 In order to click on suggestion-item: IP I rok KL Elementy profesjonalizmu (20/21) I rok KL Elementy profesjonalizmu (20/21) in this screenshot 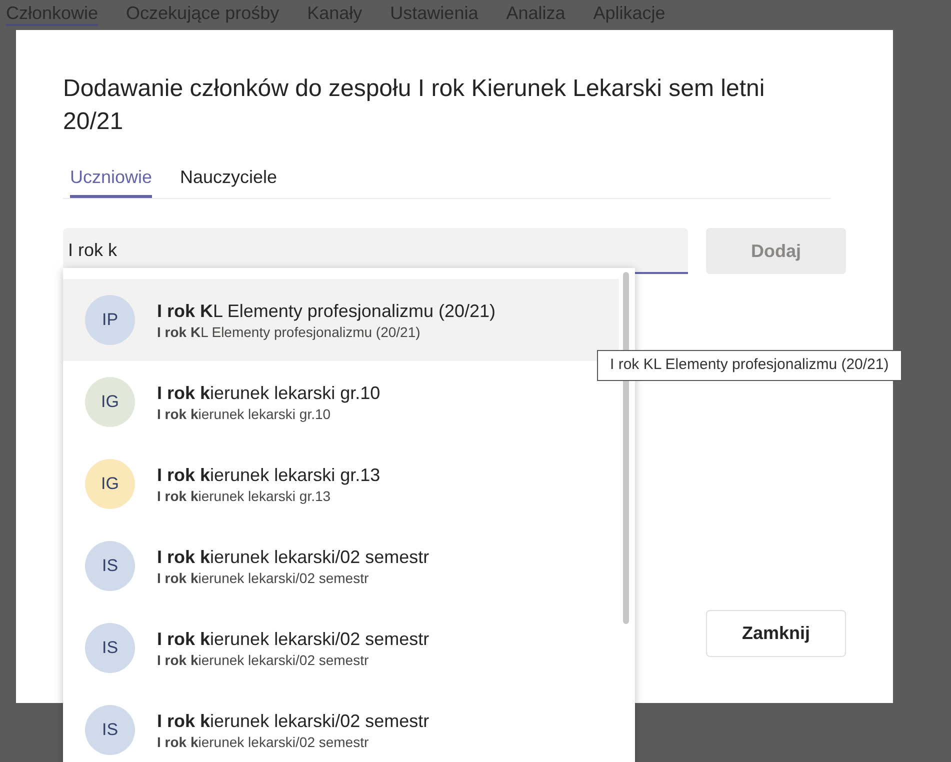, I will do `click(341, 320)`.